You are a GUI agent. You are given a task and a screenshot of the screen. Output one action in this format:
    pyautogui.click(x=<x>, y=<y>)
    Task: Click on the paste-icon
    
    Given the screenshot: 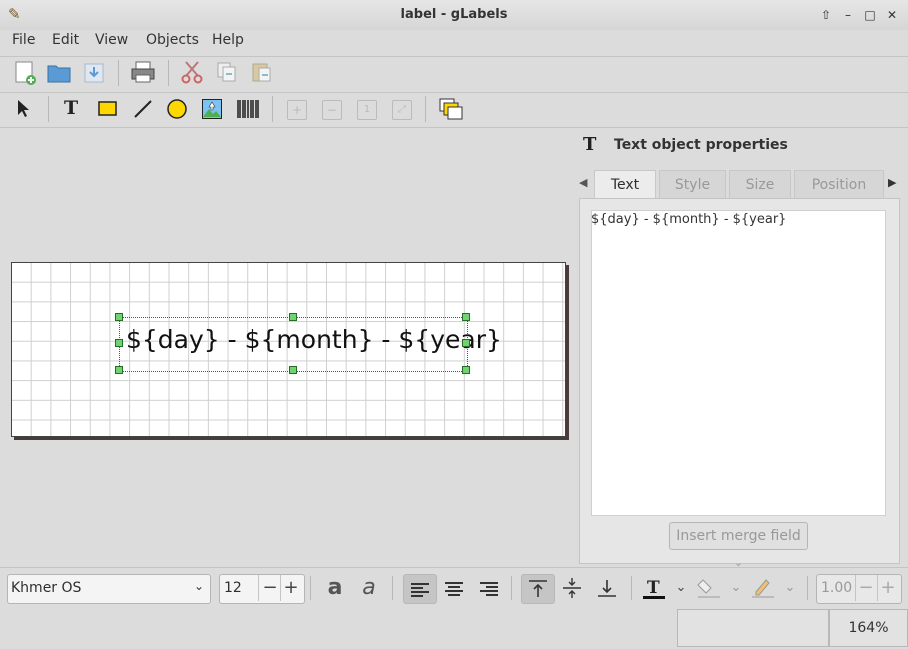 What is the action you would take?
    pyautogui.click(x=262, y=72)
    